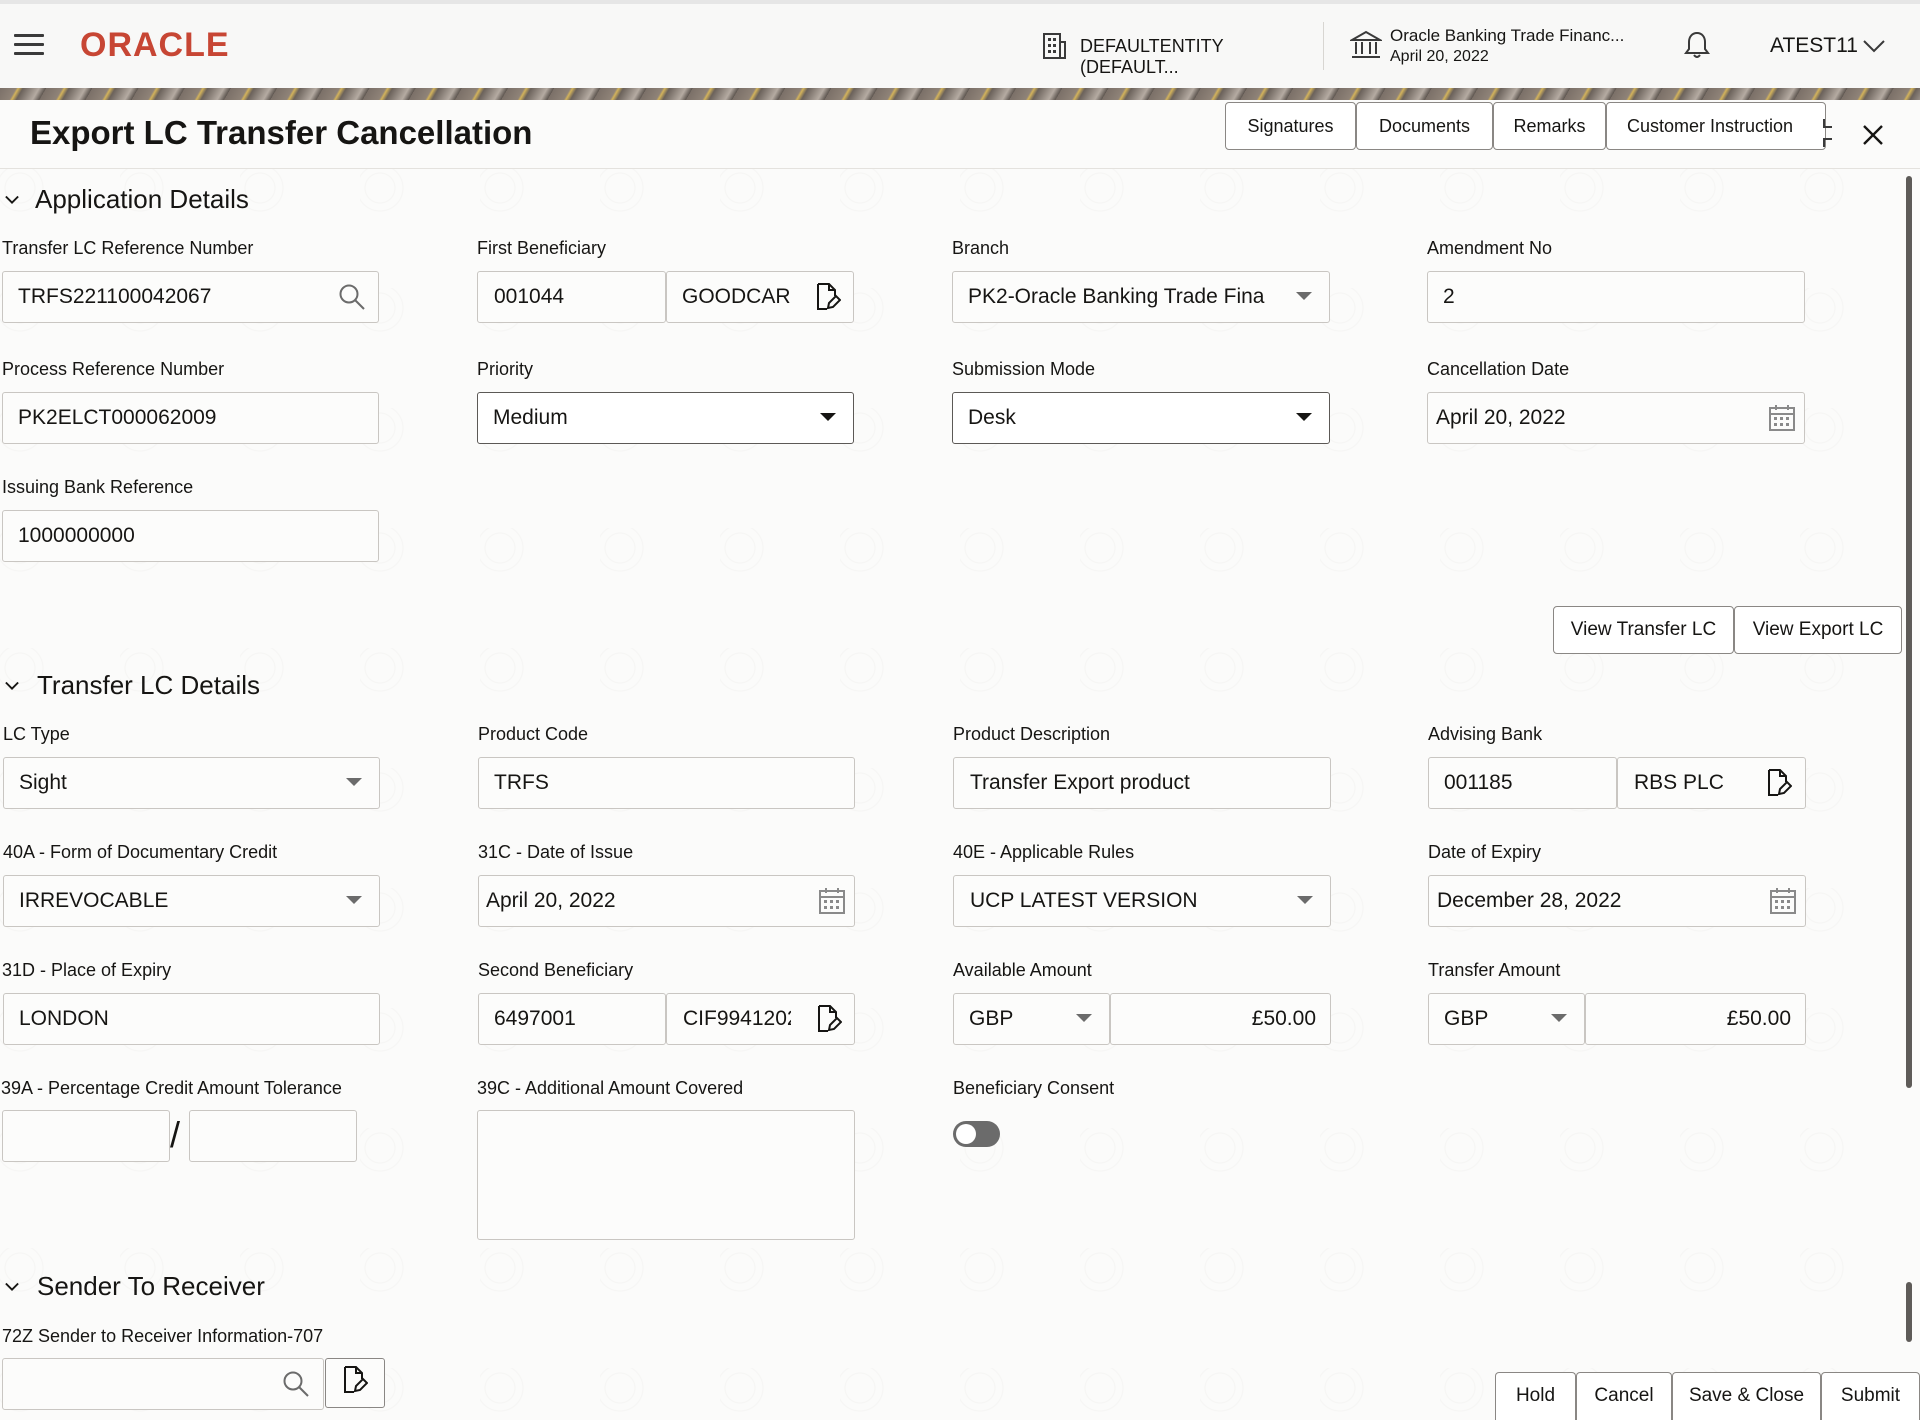 The height and width of the screenshot is (1420, 1920). What do you see at coordinates (162, 1336) in the screenshot?
I see `sender-to-receiver-info-label: 72Z Sender to Receiver Information-707` at bounding box center [162, 1336].